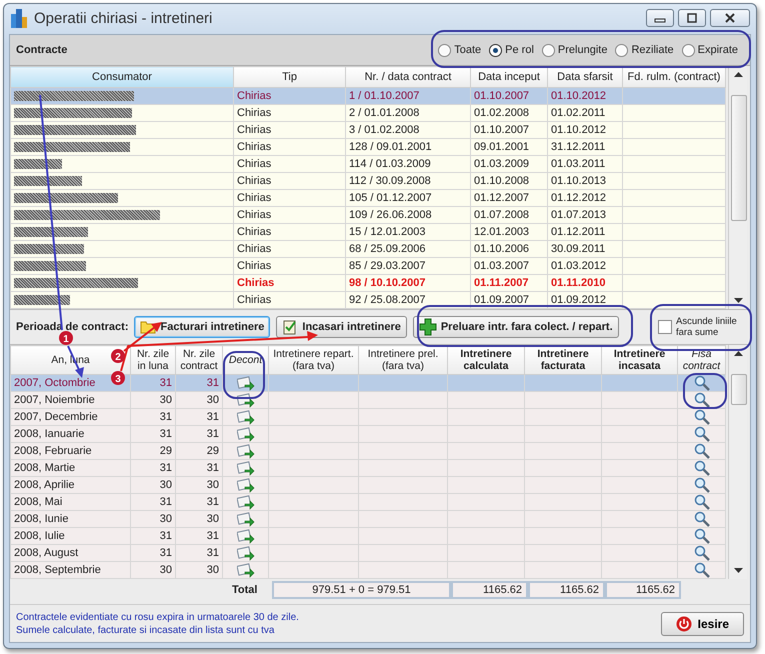  Describe the element at coordinates (42, 50) in the screenshot. I see `panel-title: Contracte` at that location.